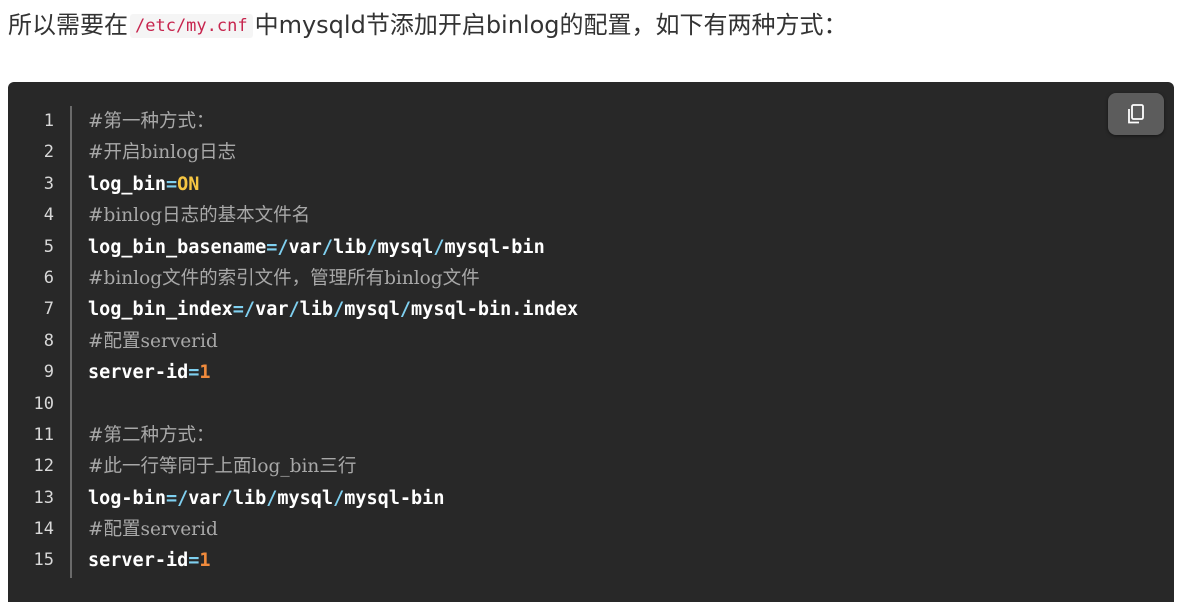 This screenshot has height=602, width=1182. I want to click on code-token-comment: #第一种方式：, so click(151, 121).